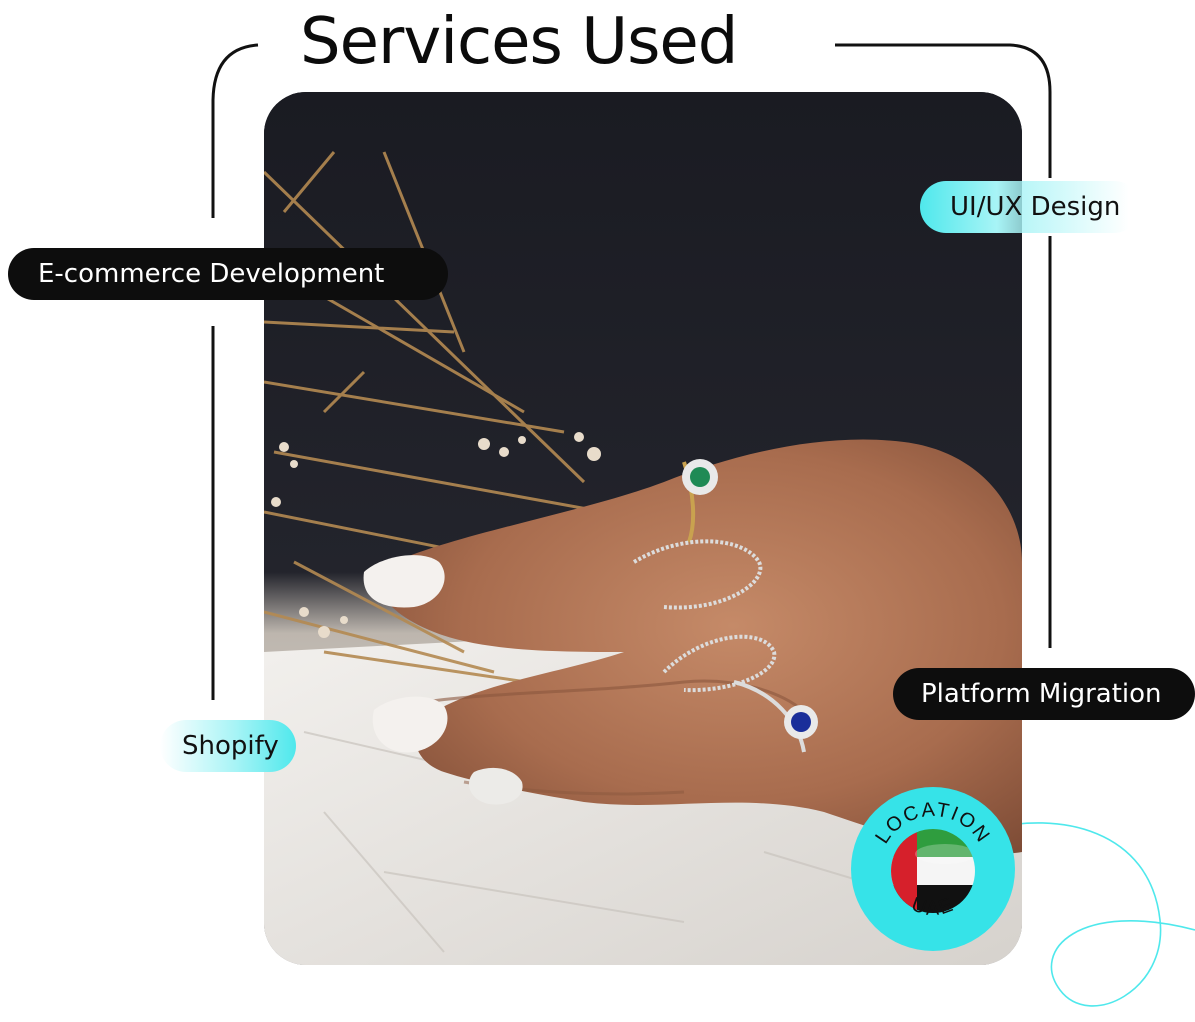 Image resolution: width=1195 pixels, height=1022 pixels. Describe the element at coordinates (1030, 207) in the screenshot. I see `service-pill-uiux: UI/UX Design` at that location.